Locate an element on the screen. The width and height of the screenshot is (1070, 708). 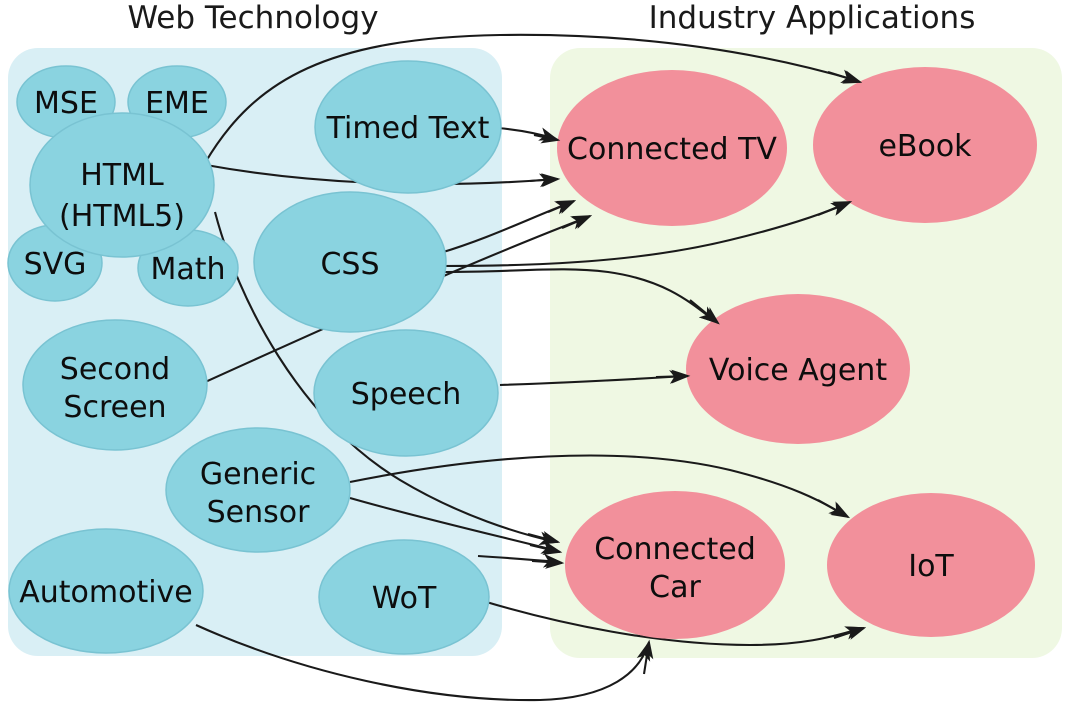
node-voice-agent-label: Voice Agent is located at coordinates (798, 370).